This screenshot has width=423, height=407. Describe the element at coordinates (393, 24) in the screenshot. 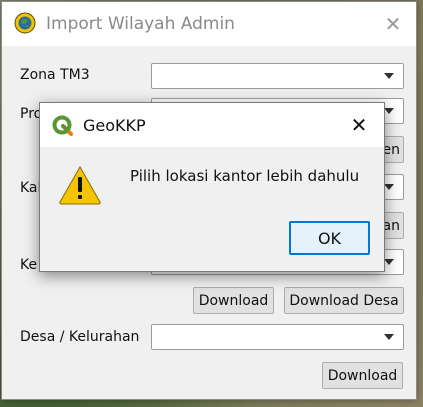

I see `window-close-button: ✕` at that location.